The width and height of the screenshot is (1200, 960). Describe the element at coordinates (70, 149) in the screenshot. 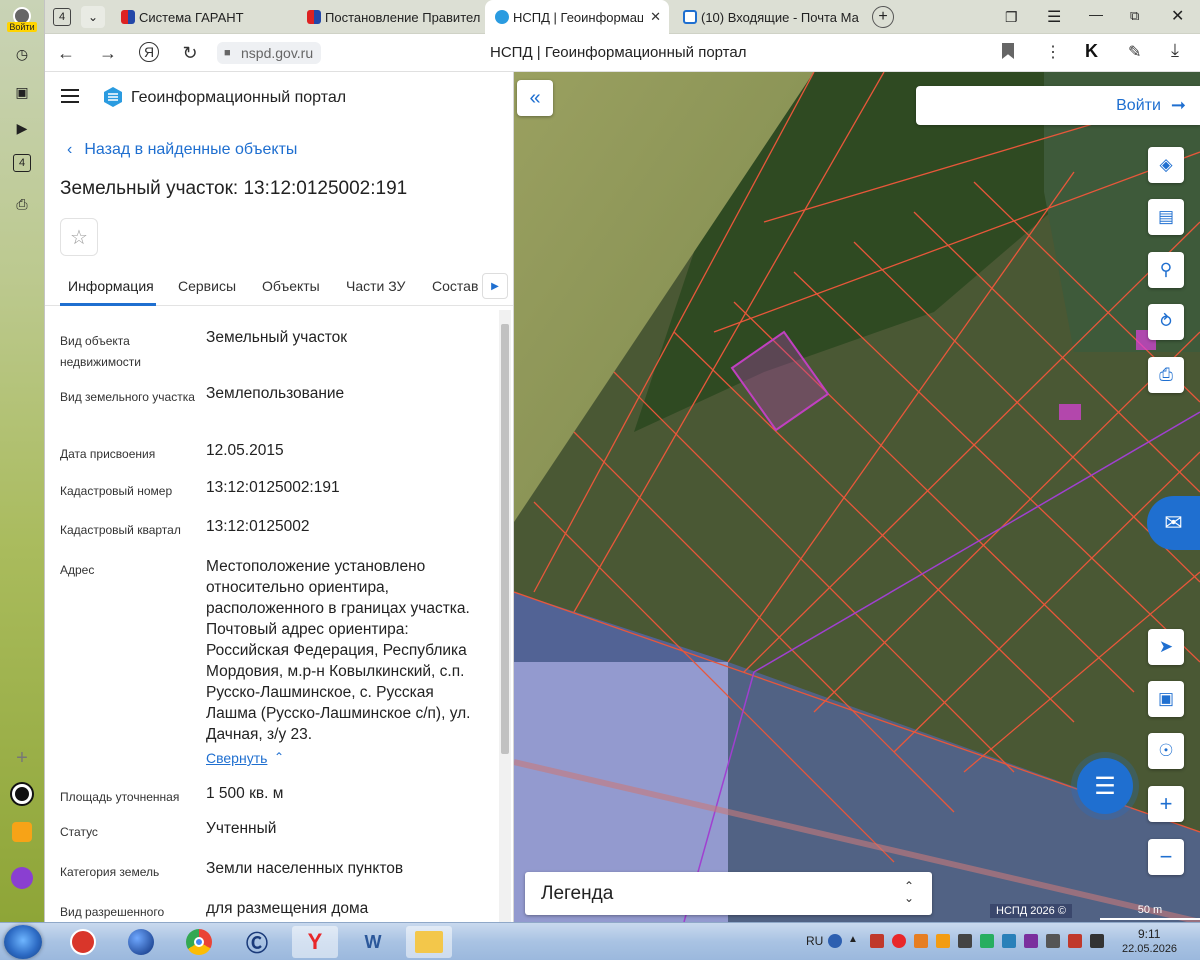

I see `chevron-left-icon: ‹` at that location.